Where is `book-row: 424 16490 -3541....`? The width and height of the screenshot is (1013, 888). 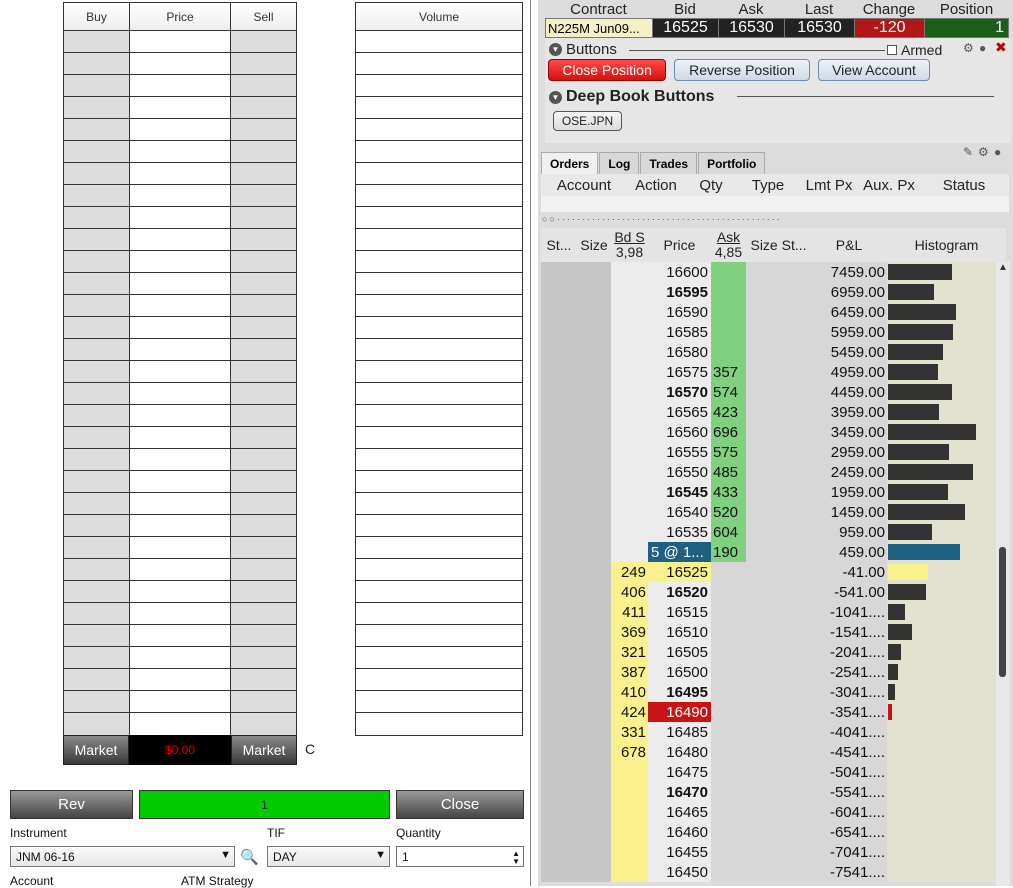
book-row: 424 16490 -3541.... is located at coordinates (768, 712).